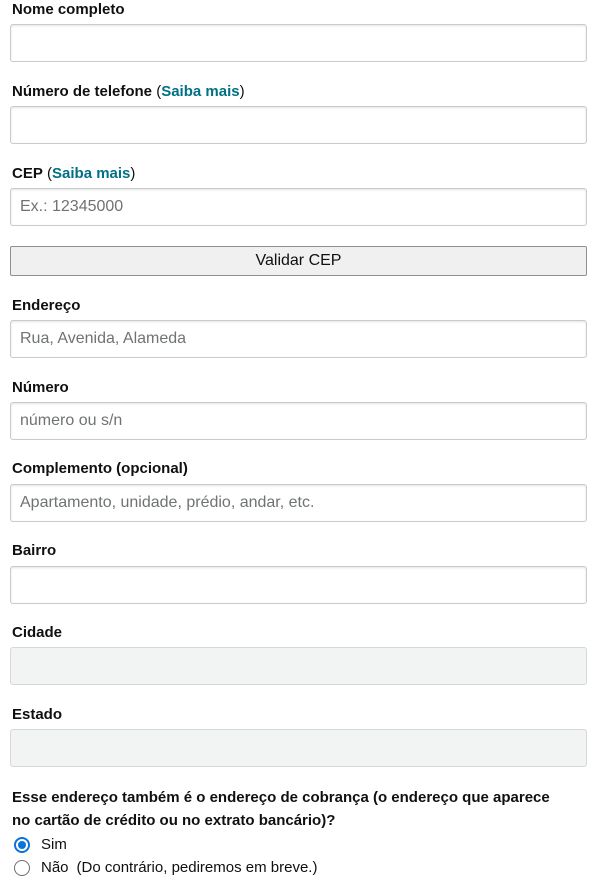 This screenshot has height=886, width=615. Describe the element at coordinates (22, 867) in the screenshot. I see `radio-no` at that location.